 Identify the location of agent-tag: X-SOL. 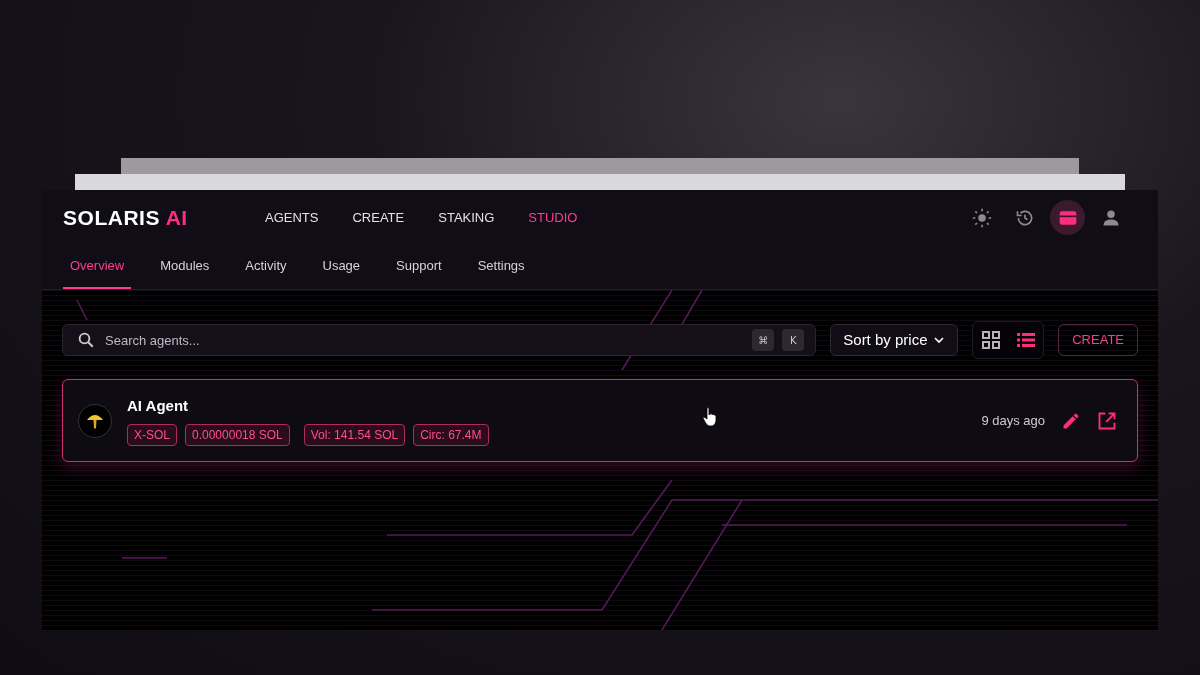
(152, 434).